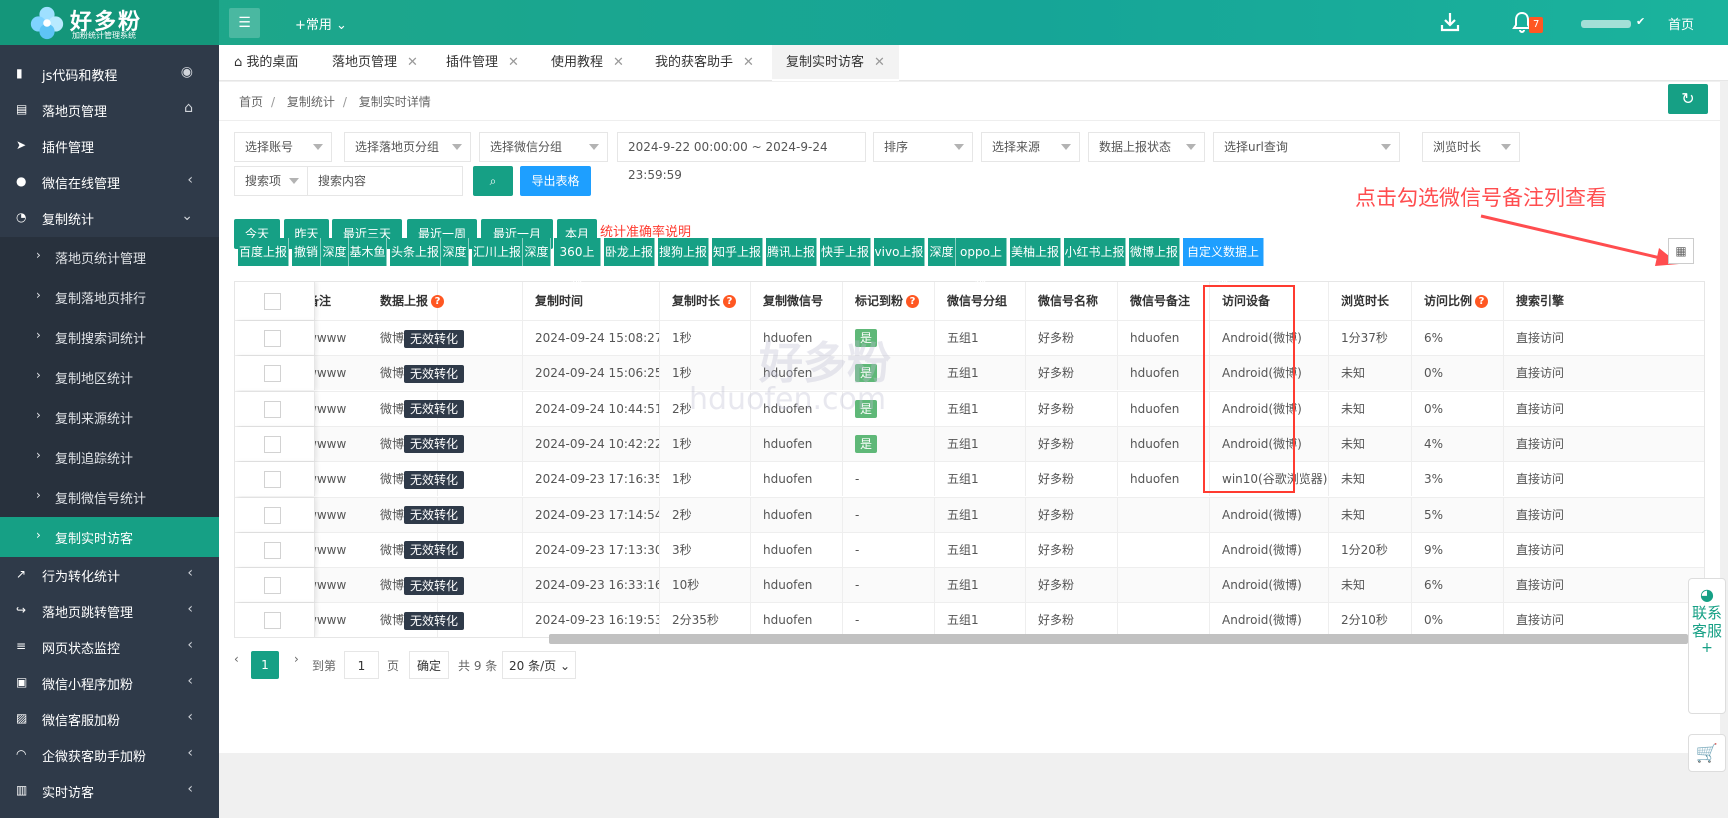 Image resolution: width=1728 pixels, height=818 pixels. What do you see at coordinates (361, 665) in the screenshot?
I see `page-input: 1` at bounding box center [361, 665].